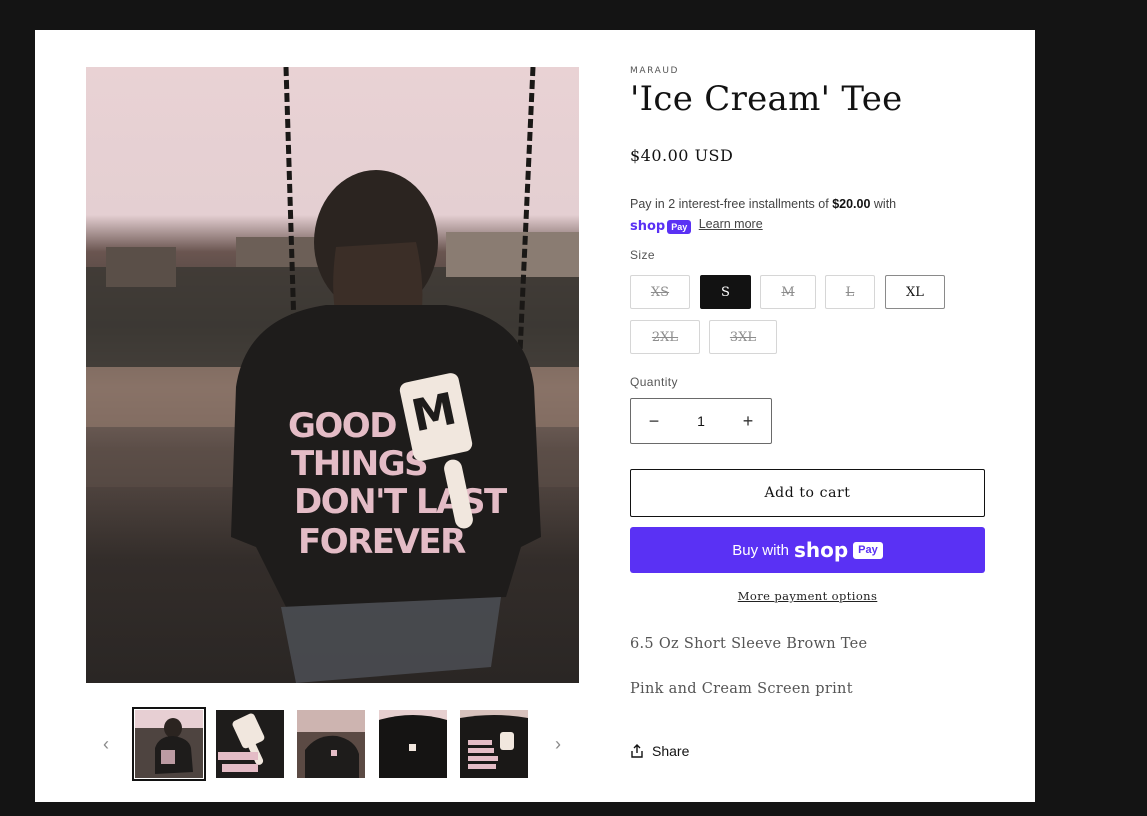  What do you see at coordinates (868, 550) in the screenshot?
I see `shop-pay-button-pay-badge: Pay` at bounding box center [868, 550].